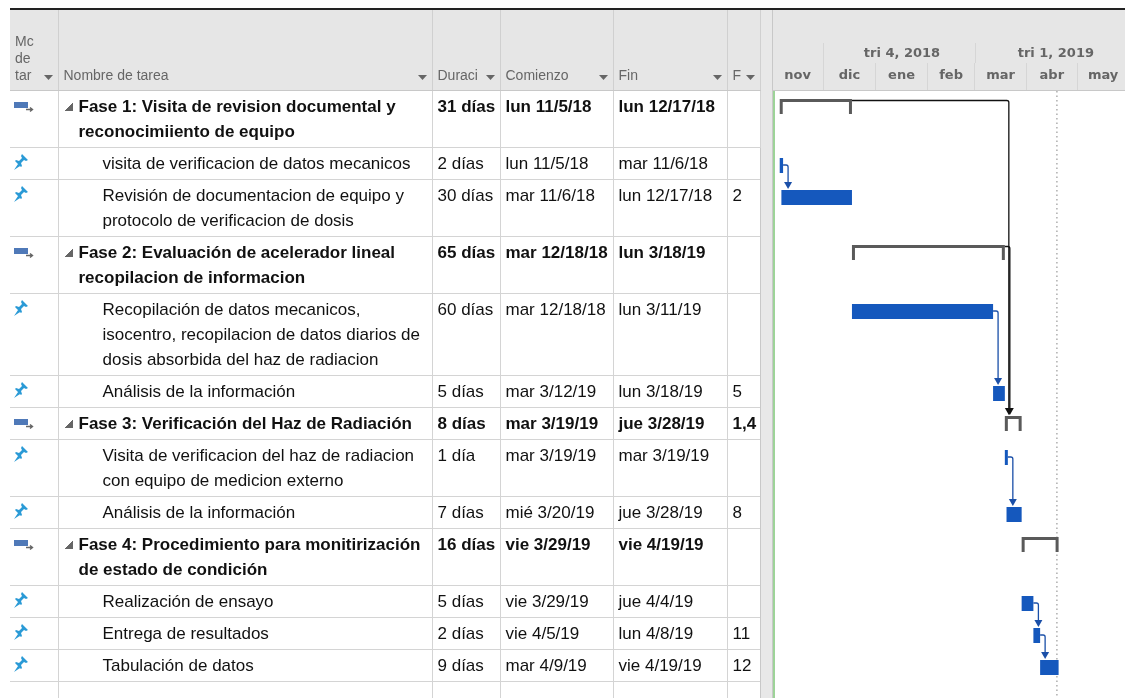  I want to click on timescale-label: tri 4, 2018, so click(901, 52).